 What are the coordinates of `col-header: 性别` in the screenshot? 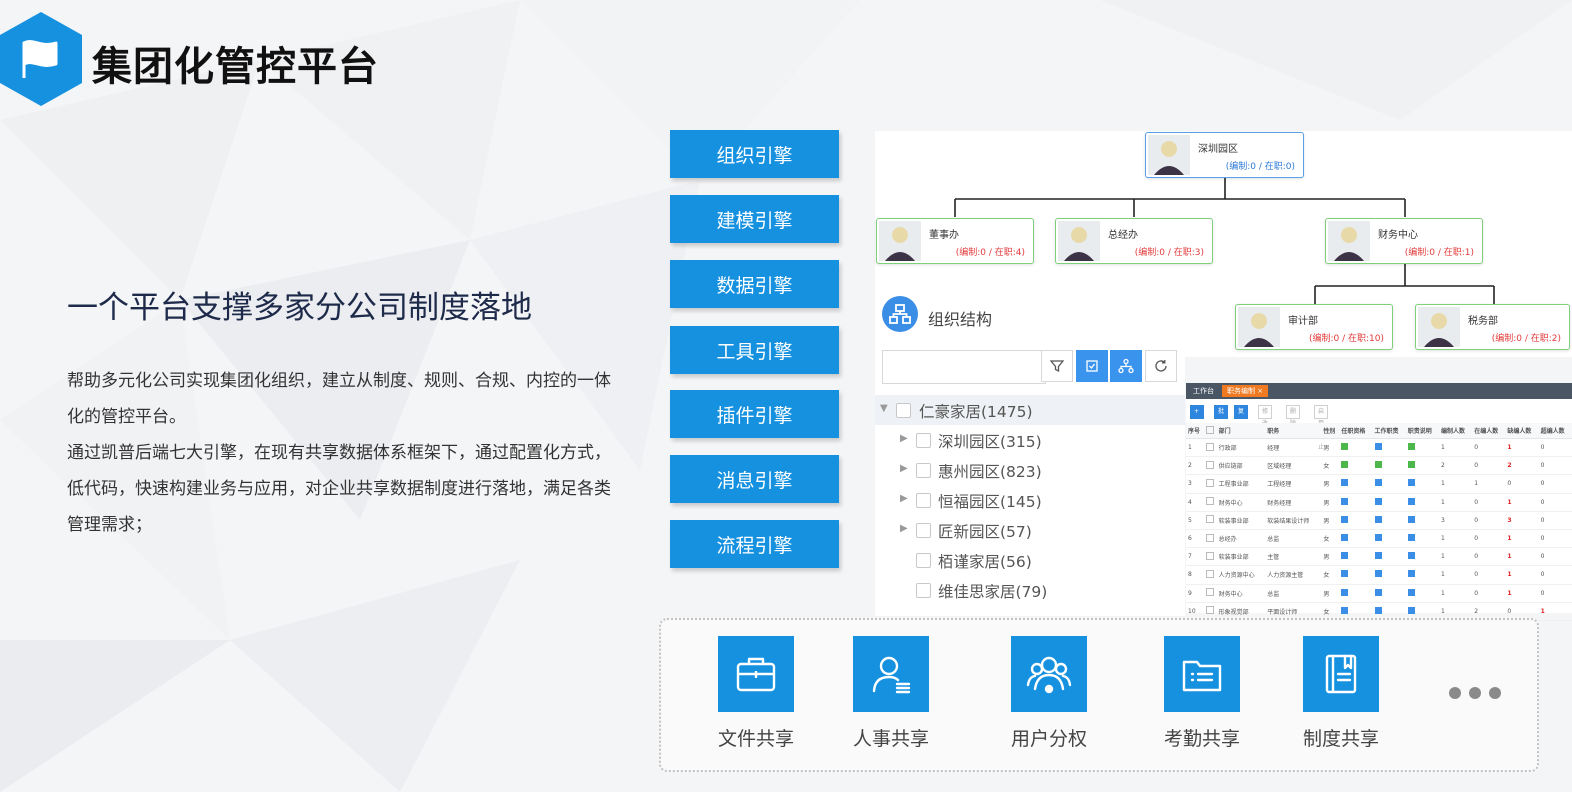 It's located at (1330, 431).